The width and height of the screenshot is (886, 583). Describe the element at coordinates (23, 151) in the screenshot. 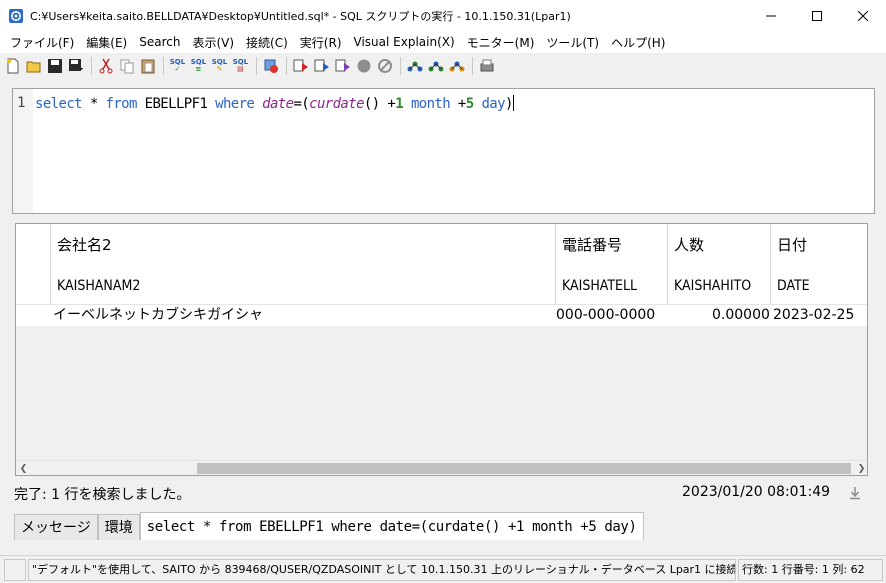

I see `line-gutter: 1` at that location.